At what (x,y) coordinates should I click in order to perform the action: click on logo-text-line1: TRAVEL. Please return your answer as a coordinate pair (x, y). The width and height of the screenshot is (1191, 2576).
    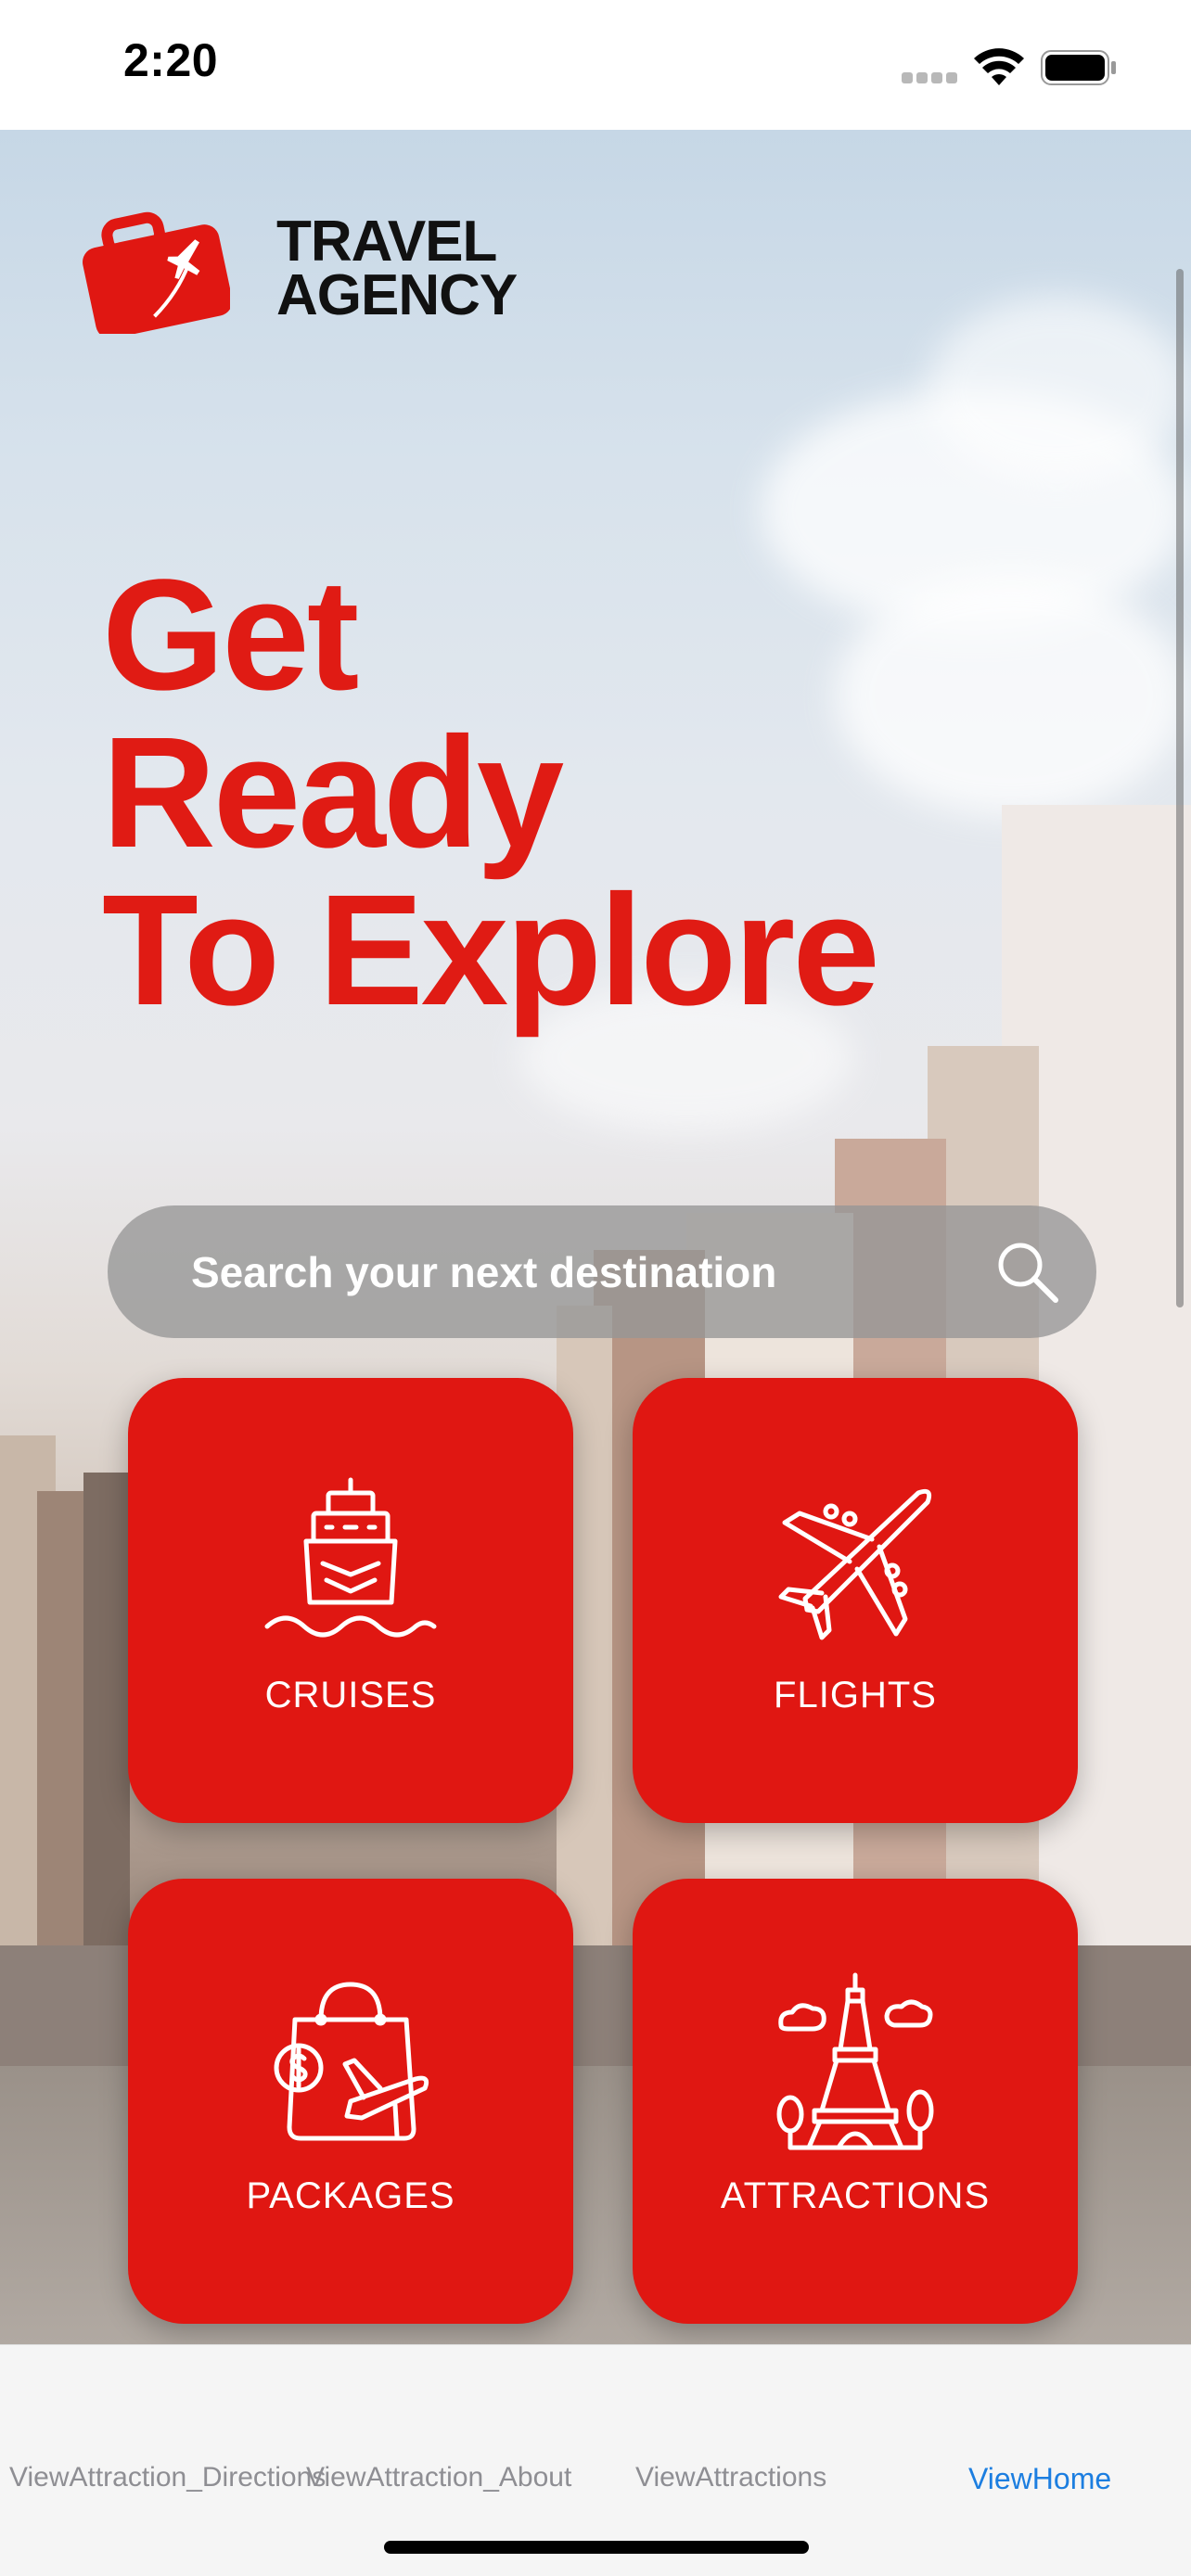
    Looking at the image, I should click on (386, 242).